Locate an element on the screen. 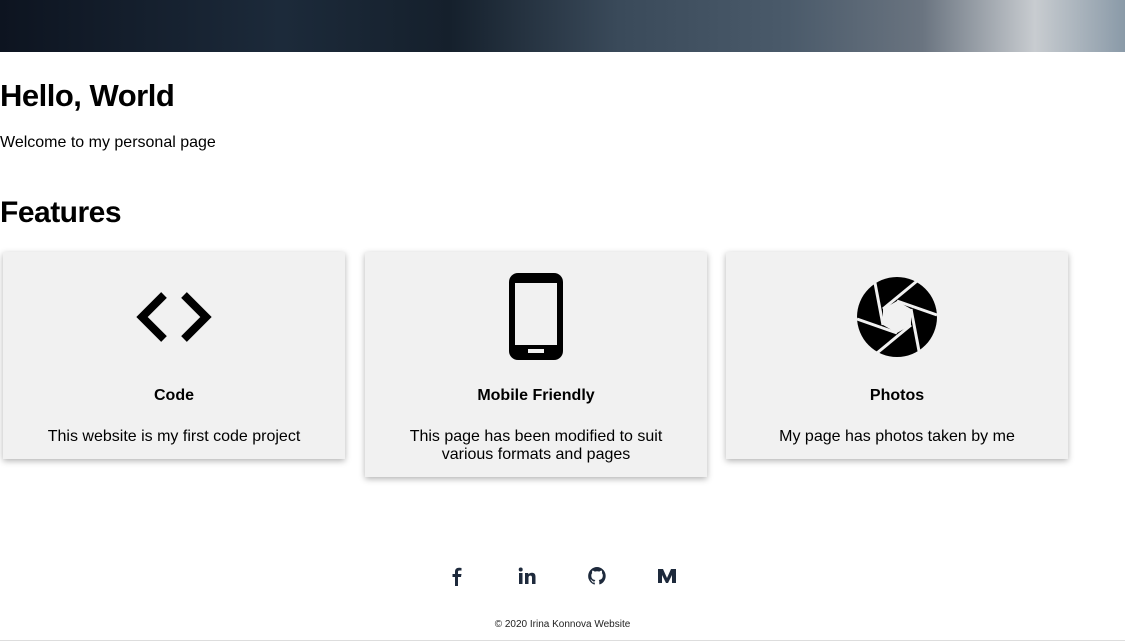  code-icon is located at coordinates (174, 317).